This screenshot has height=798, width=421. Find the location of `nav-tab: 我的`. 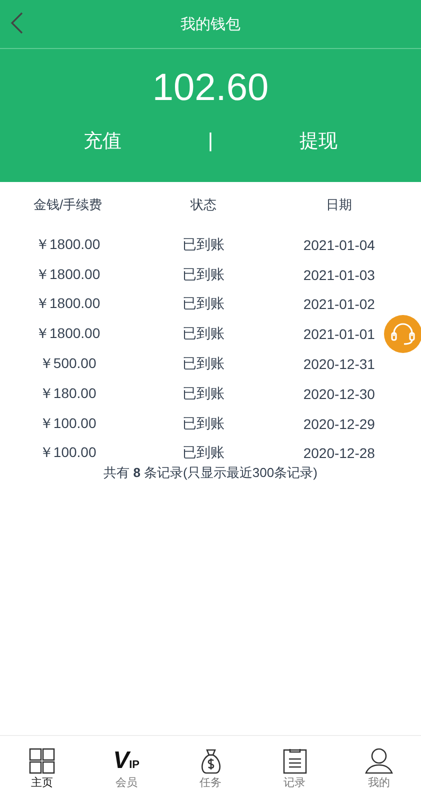

nav-tab: 我的 is located at coordinates (378, 767).